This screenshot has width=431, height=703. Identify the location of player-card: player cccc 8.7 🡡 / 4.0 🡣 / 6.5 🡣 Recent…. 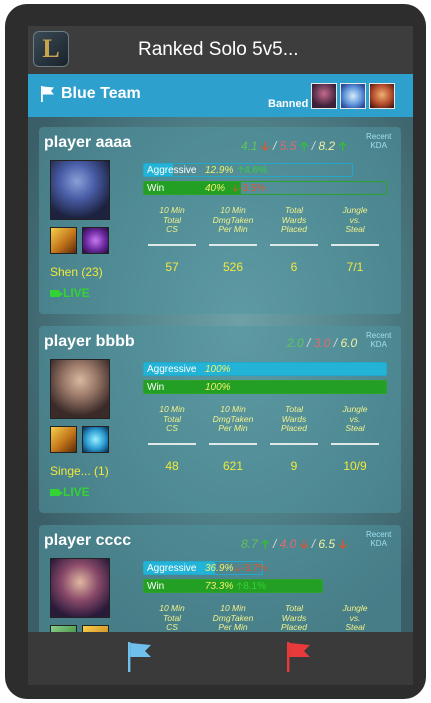
(220, 578).